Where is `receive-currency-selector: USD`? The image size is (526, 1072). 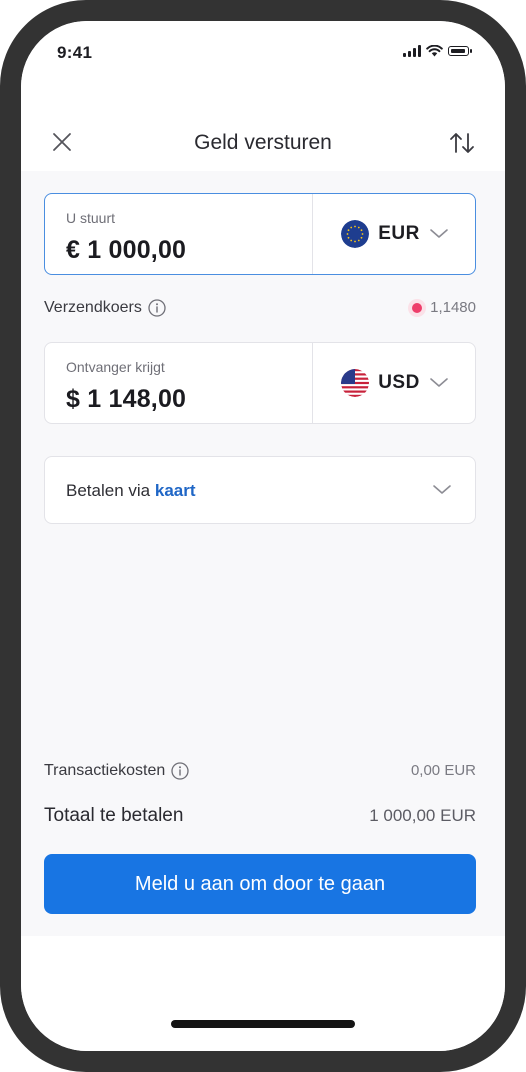
receive-currency-selector: USD is located at coordinates (395, 383).